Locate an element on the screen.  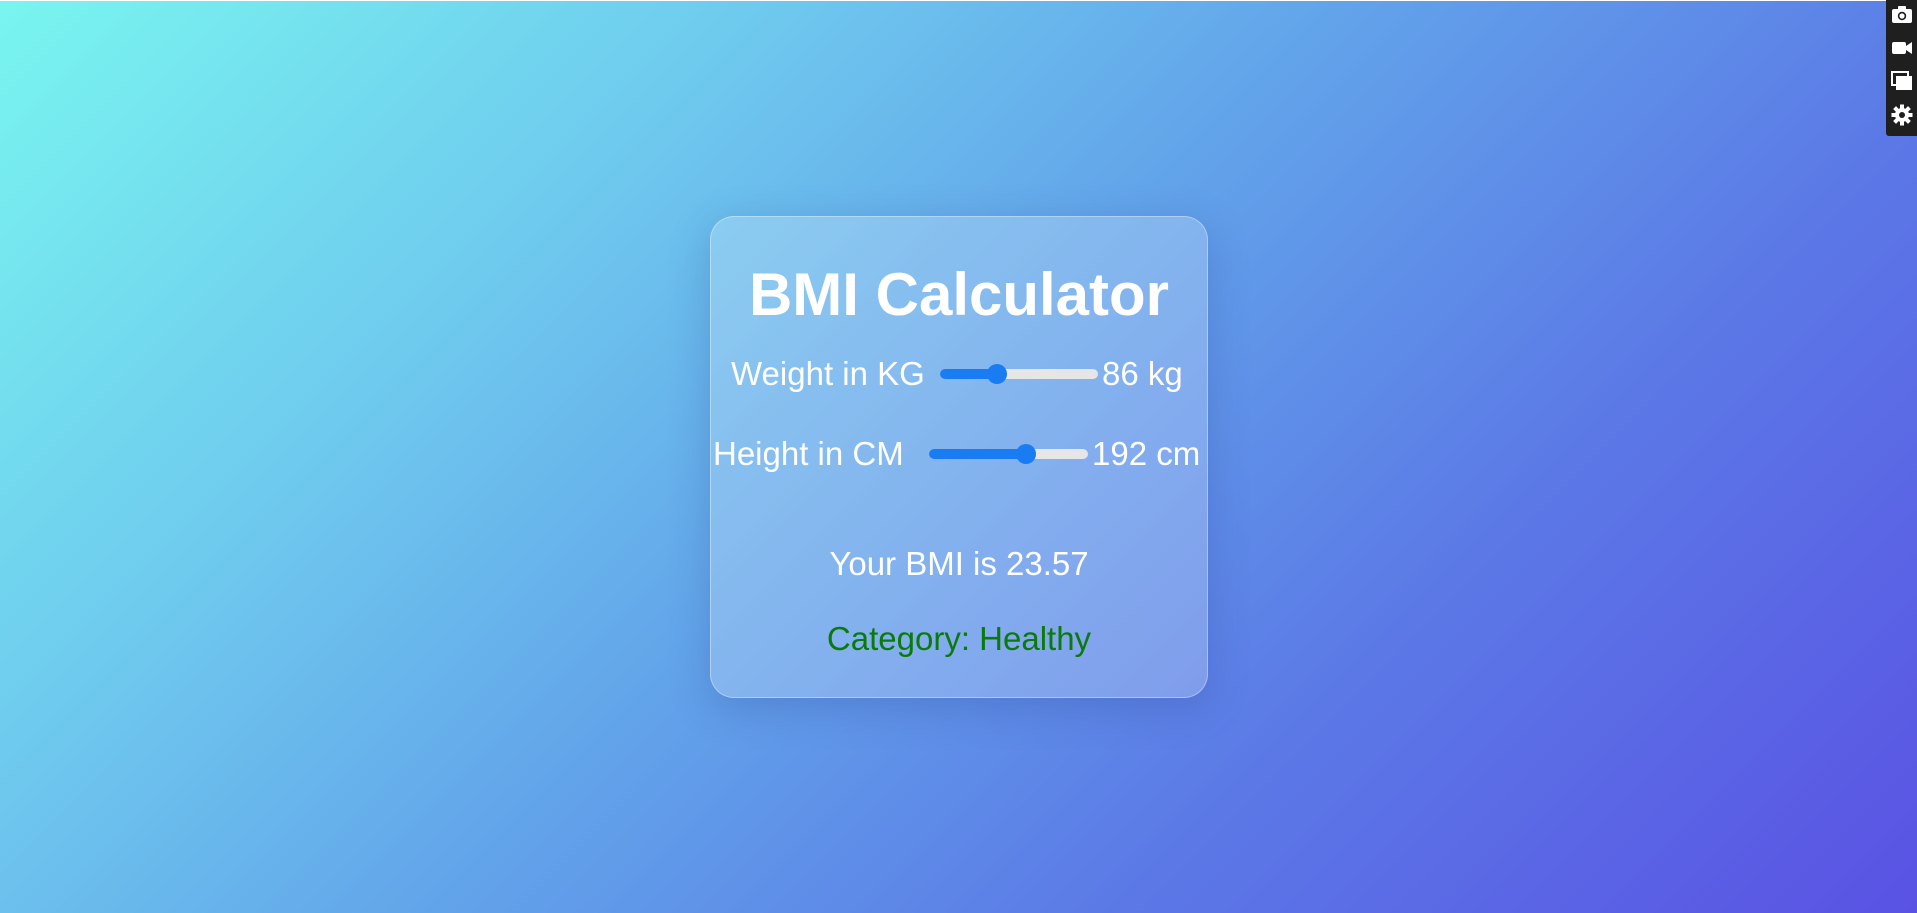
bmi-category: Category: Healthy is located at coordinates (959, 638).